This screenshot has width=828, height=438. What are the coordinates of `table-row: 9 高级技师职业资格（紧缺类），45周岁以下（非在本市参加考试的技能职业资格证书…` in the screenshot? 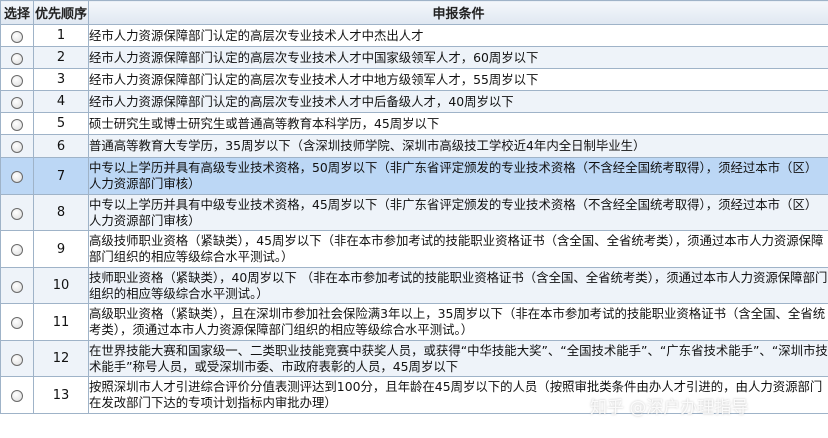 It's located at (414, 249).